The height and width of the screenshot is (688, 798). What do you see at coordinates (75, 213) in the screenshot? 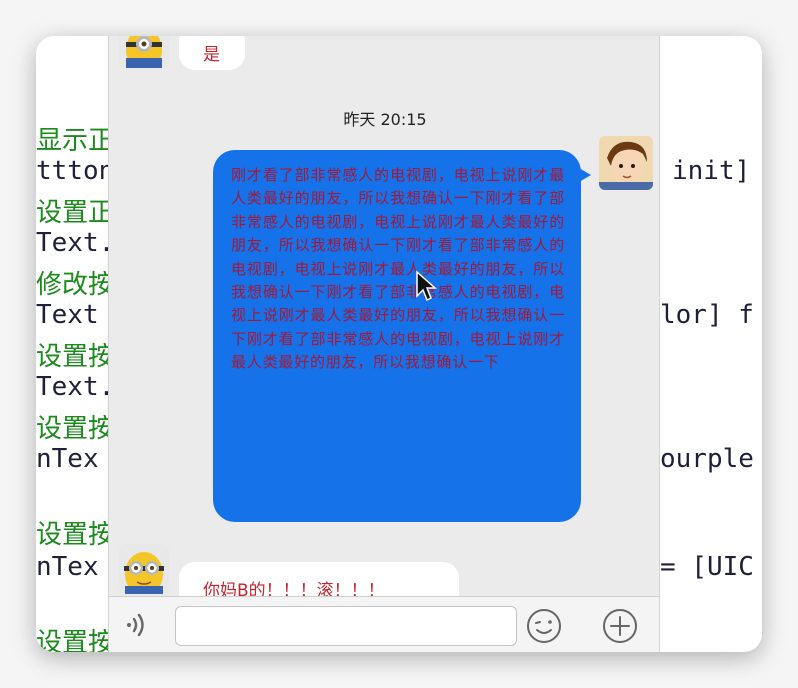
I see `code-line: 设置正` at bounding box center [75, 213].